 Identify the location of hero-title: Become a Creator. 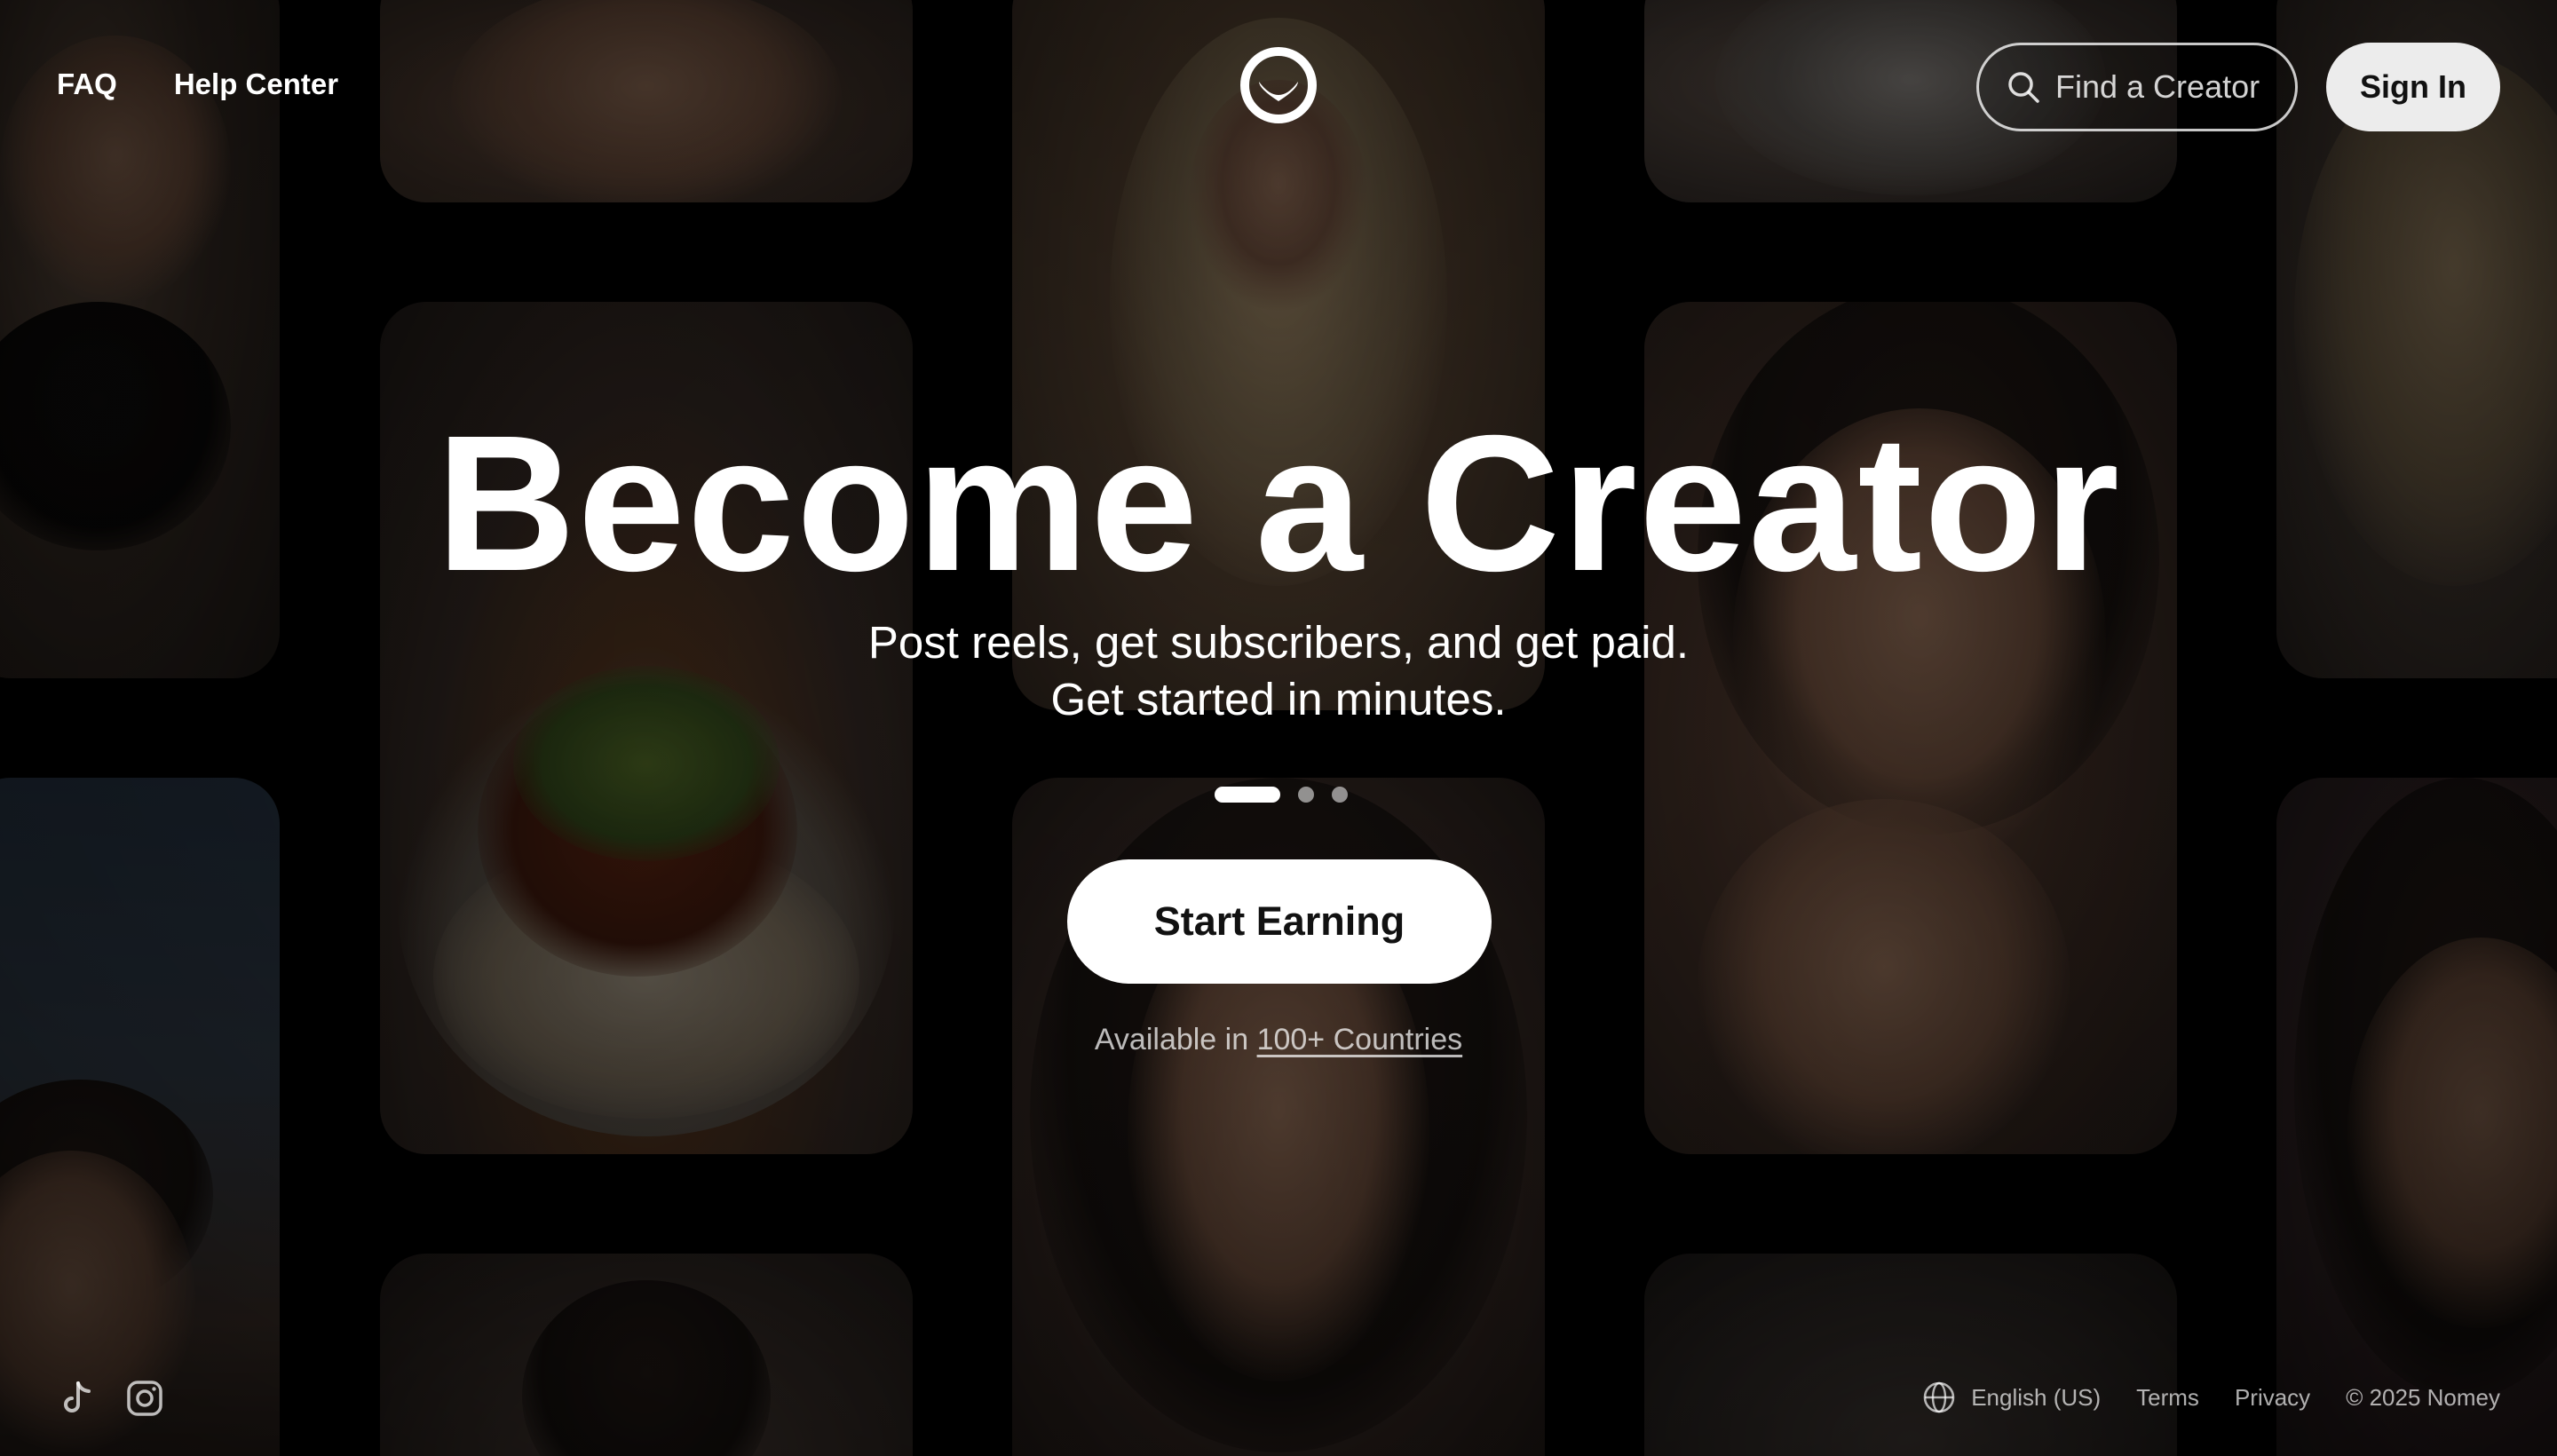
(1278, 504).